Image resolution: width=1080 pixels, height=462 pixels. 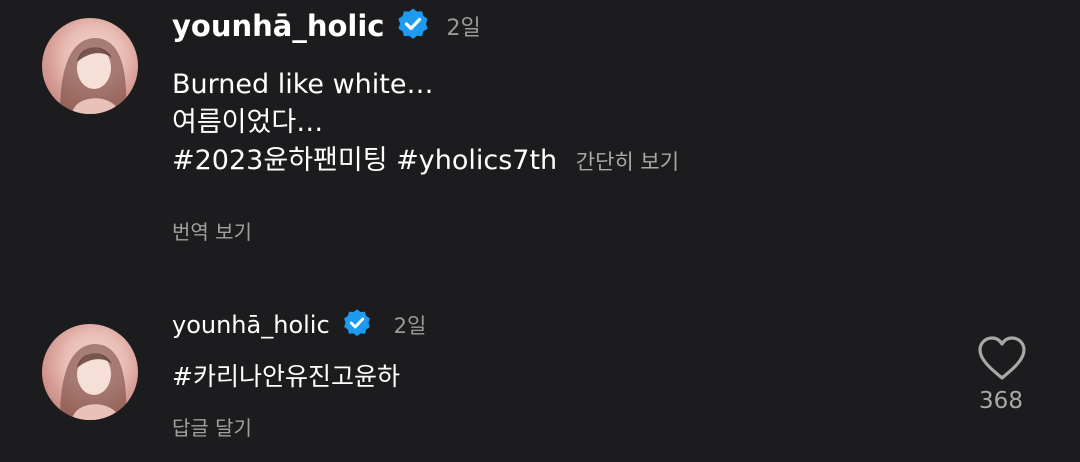 I want to click on post-header: younhā_holic 2일, so click(x=326, y=26).